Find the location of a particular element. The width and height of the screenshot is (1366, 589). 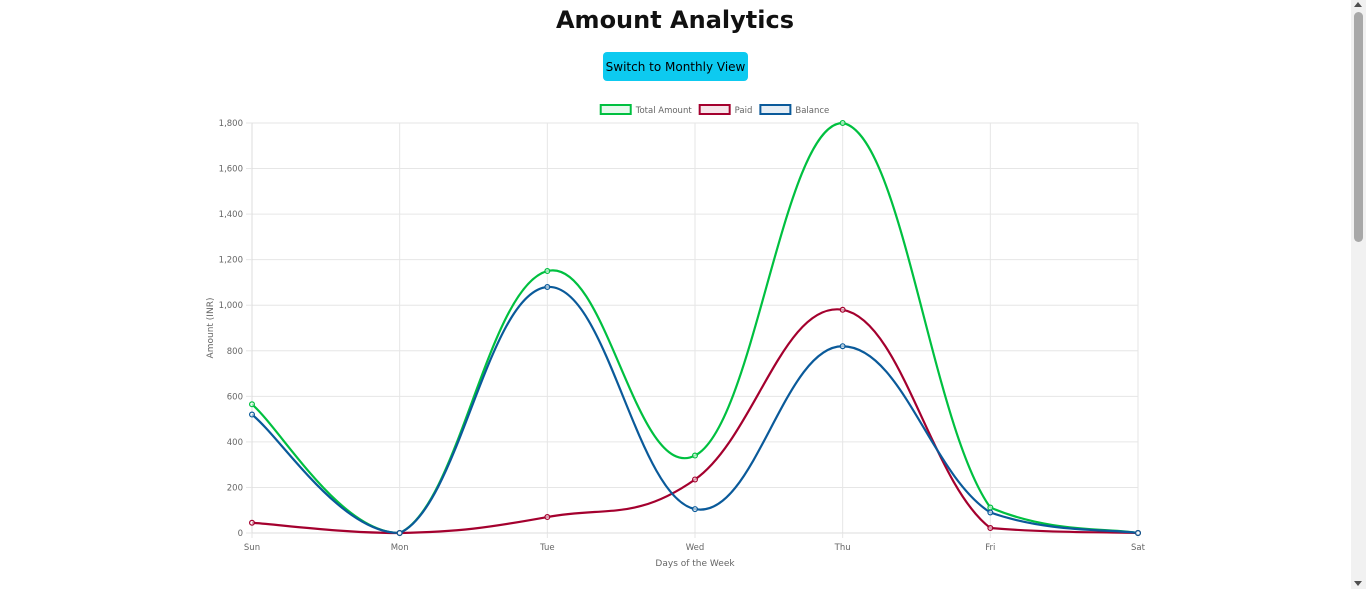

scroll-thumb is located at coordinates (1358, 127).